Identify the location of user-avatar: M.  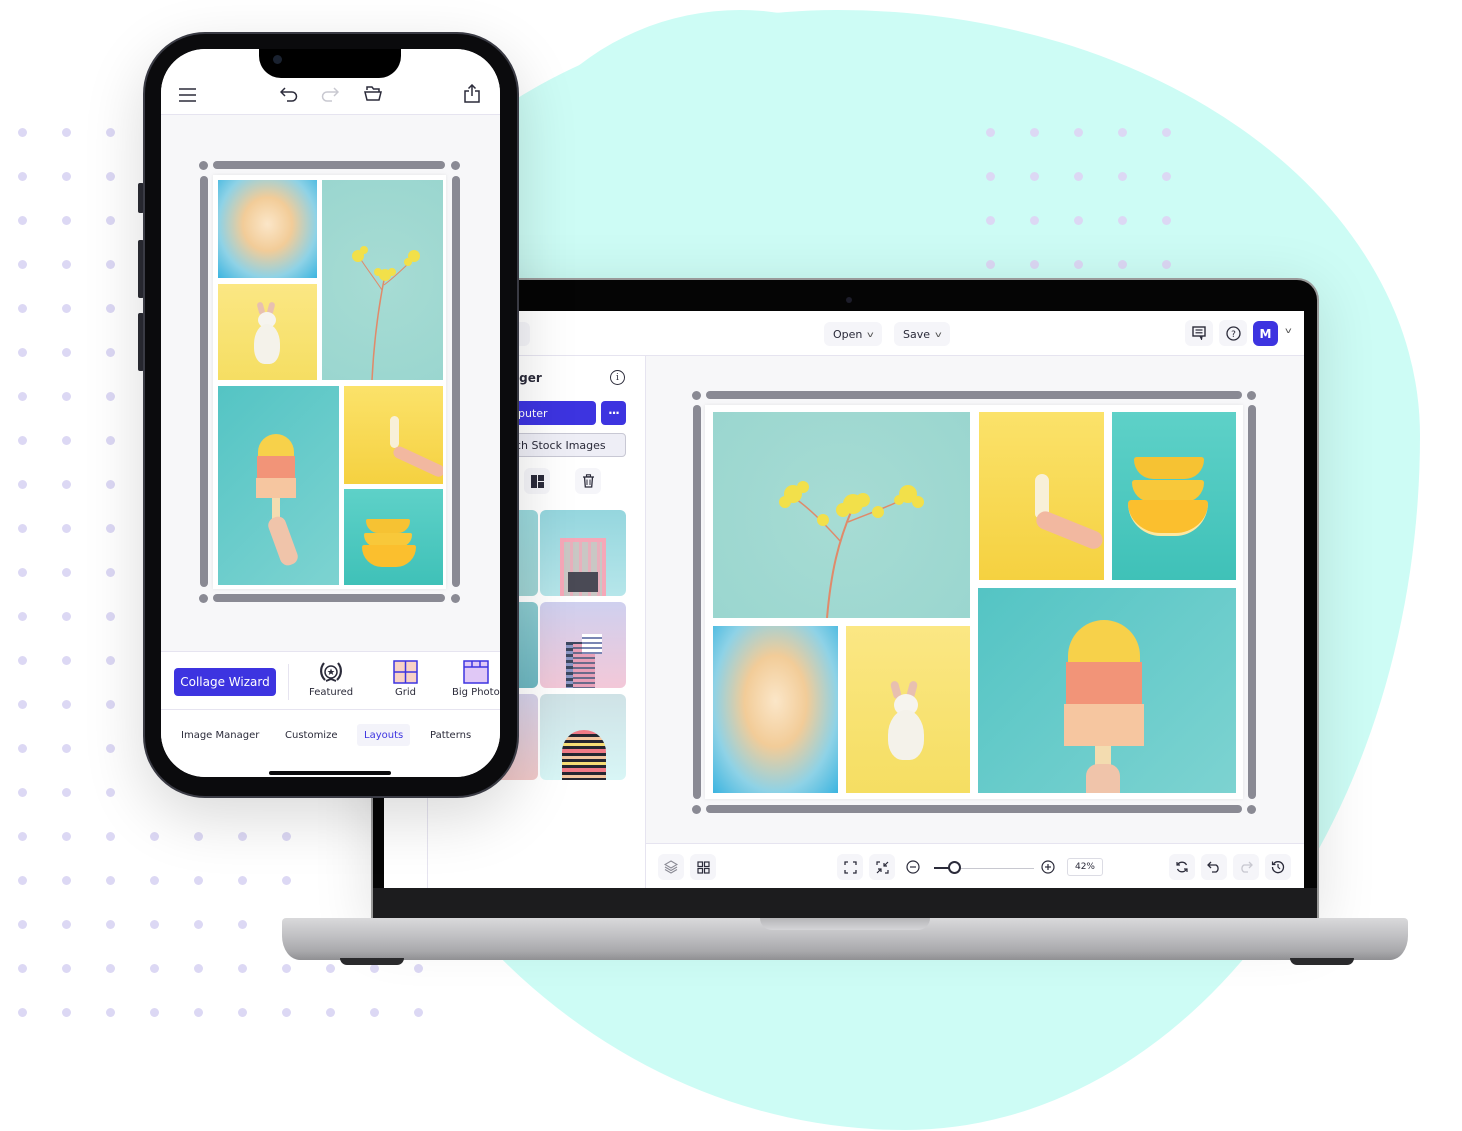
(1265, 333).